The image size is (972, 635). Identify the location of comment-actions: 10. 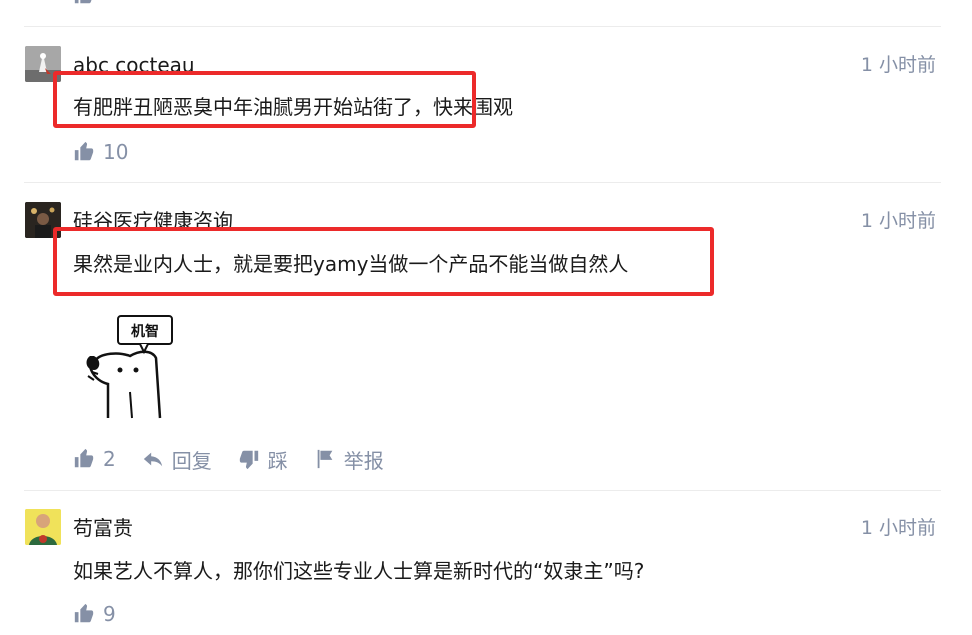
(113, 152).